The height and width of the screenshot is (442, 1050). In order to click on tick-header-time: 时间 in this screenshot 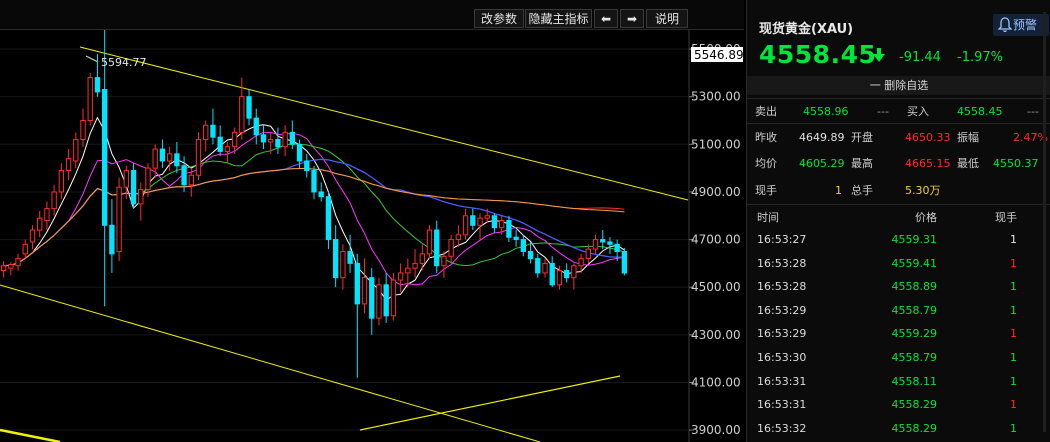, I will do `click(768, 217)`.